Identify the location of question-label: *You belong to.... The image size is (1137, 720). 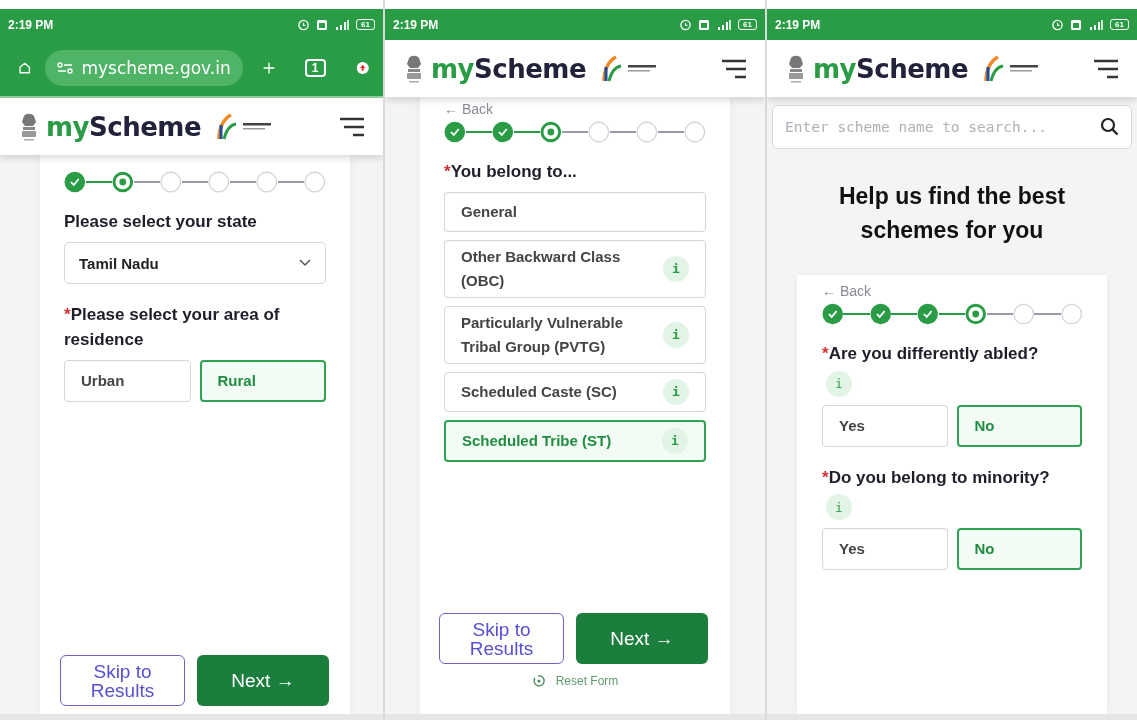
(511, 172).